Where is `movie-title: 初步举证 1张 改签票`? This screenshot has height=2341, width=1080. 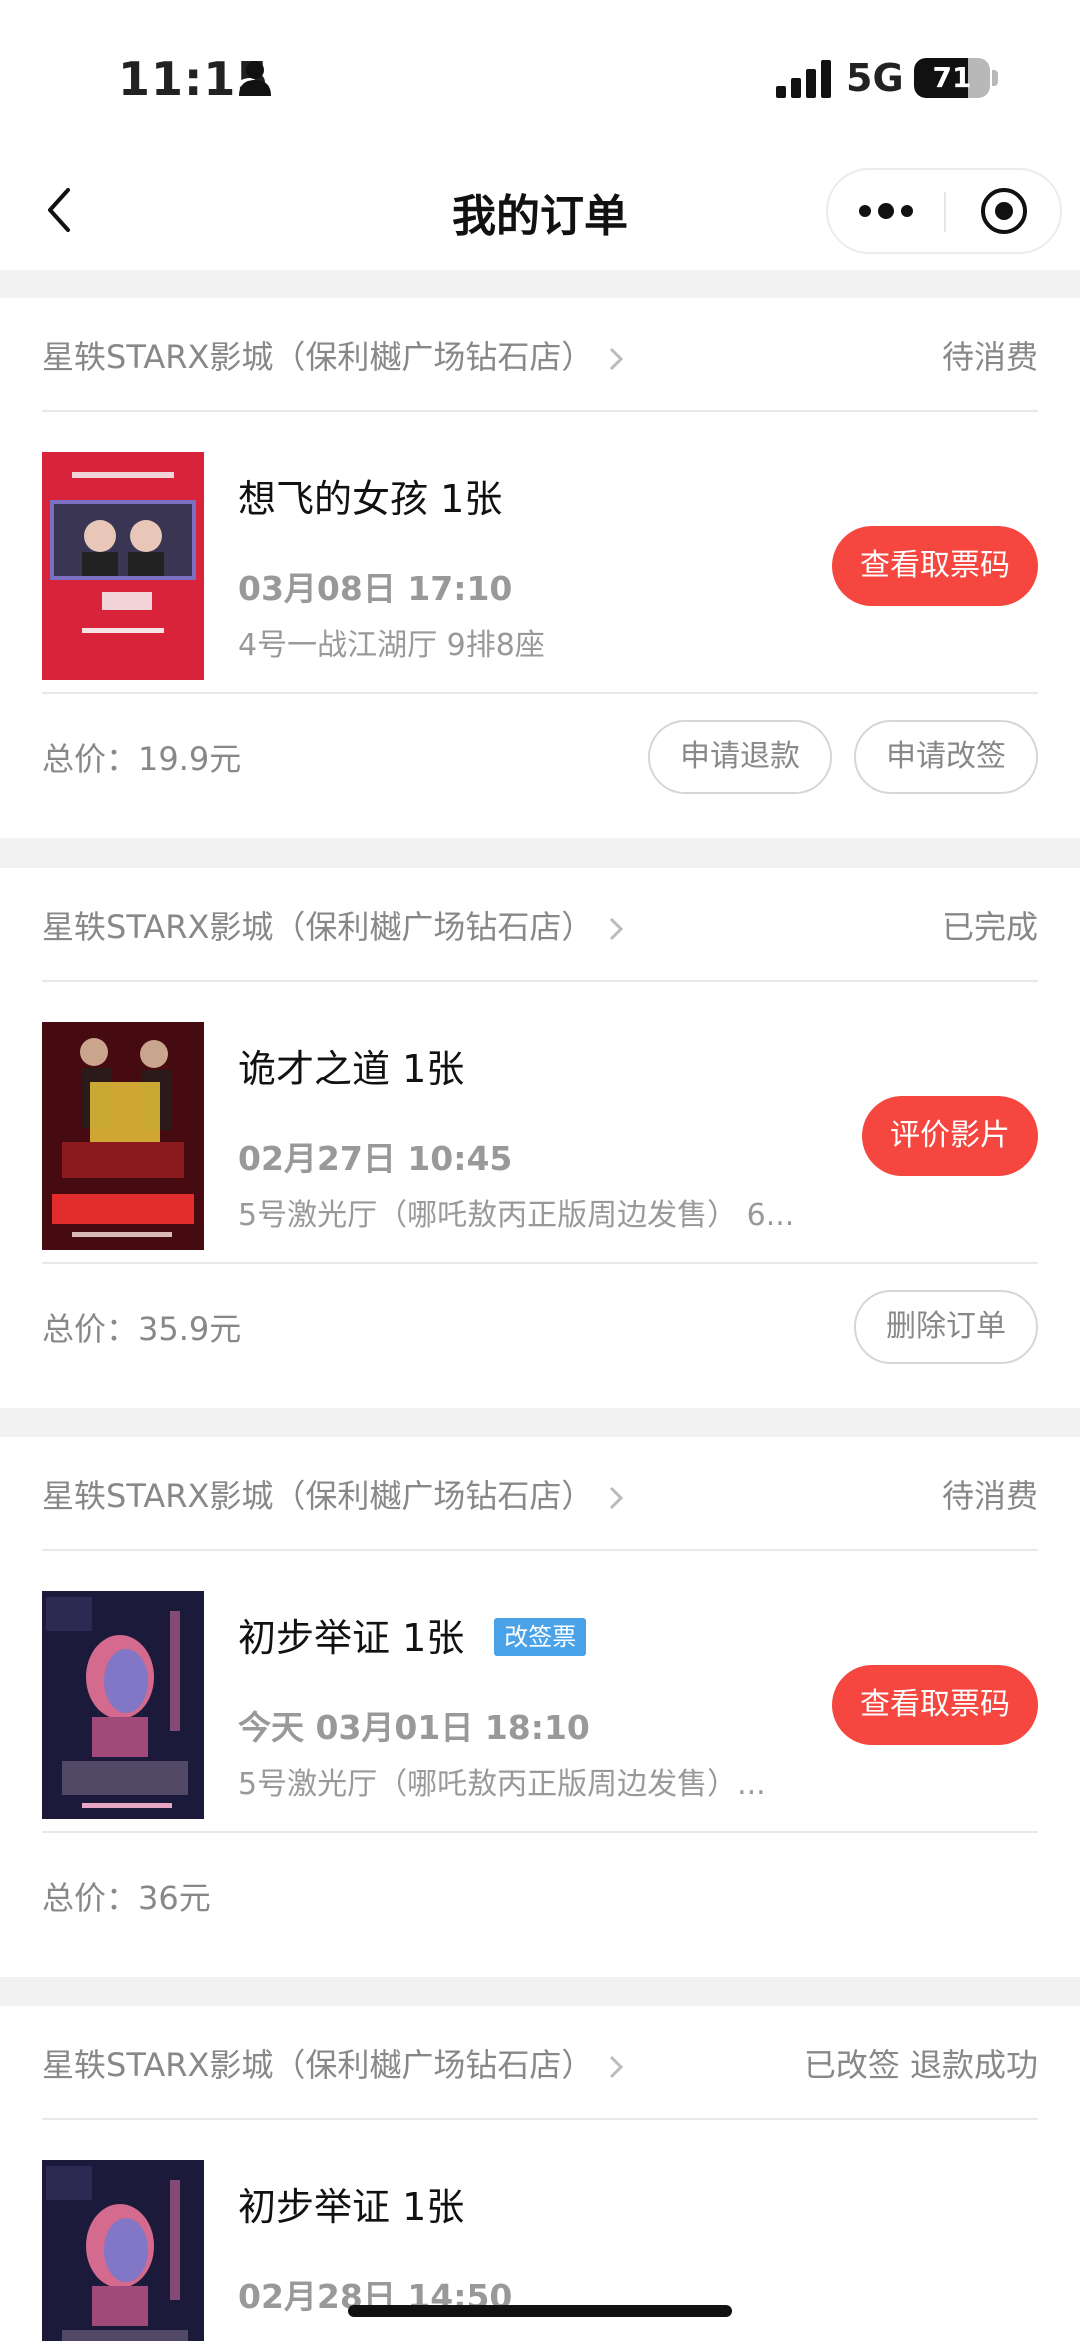
movie-title: 初步举证 1张 改签票 is located at coordinates (412, 1634).